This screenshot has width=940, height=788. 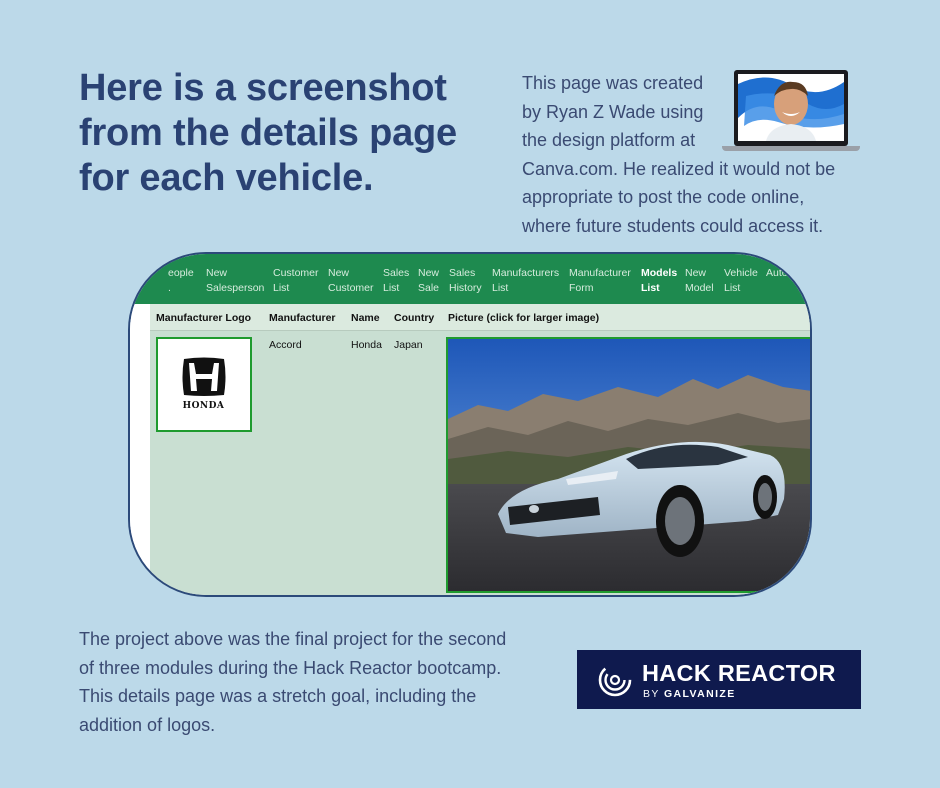 I want to click on badge-title: HACK REACTOR, so click(x=739, y=673).